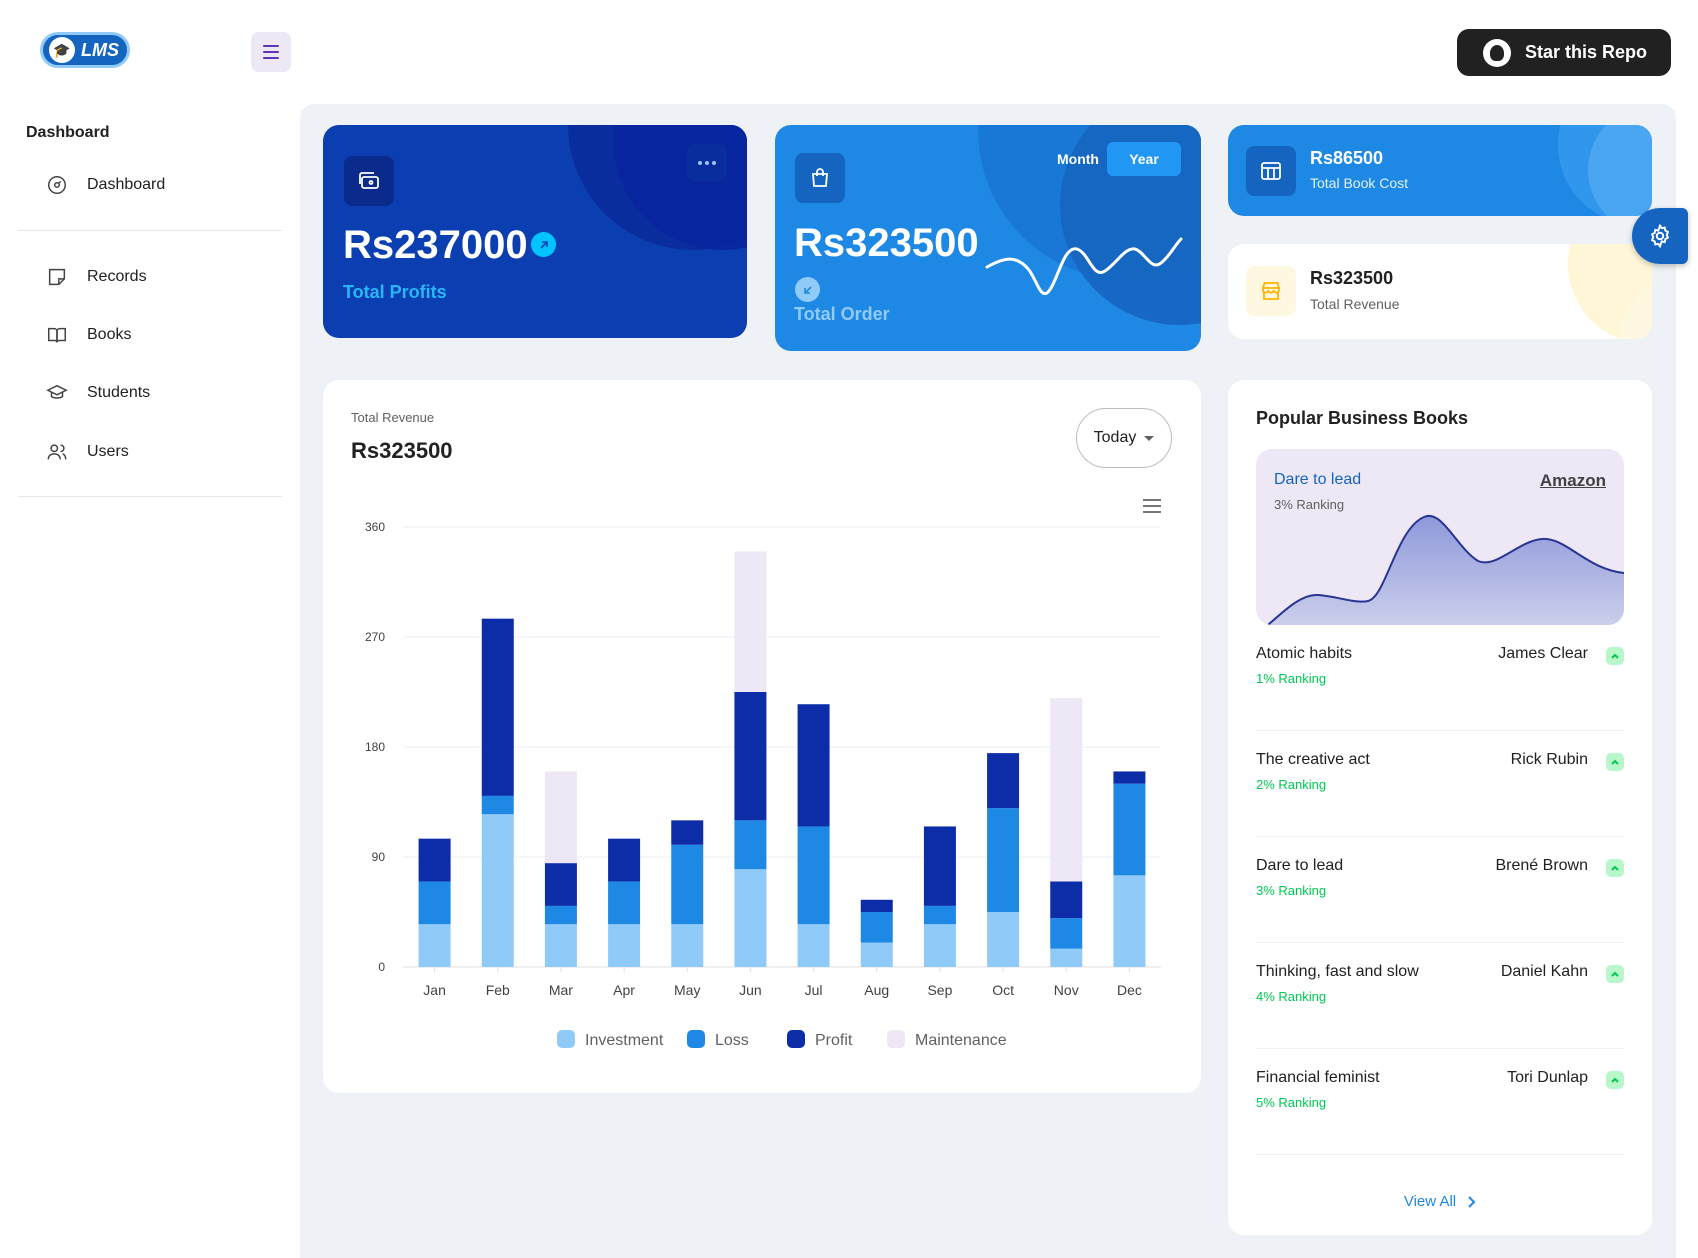 The image size is (1698, 1258). I want to click on sidebar-divider, so click(150, 230).